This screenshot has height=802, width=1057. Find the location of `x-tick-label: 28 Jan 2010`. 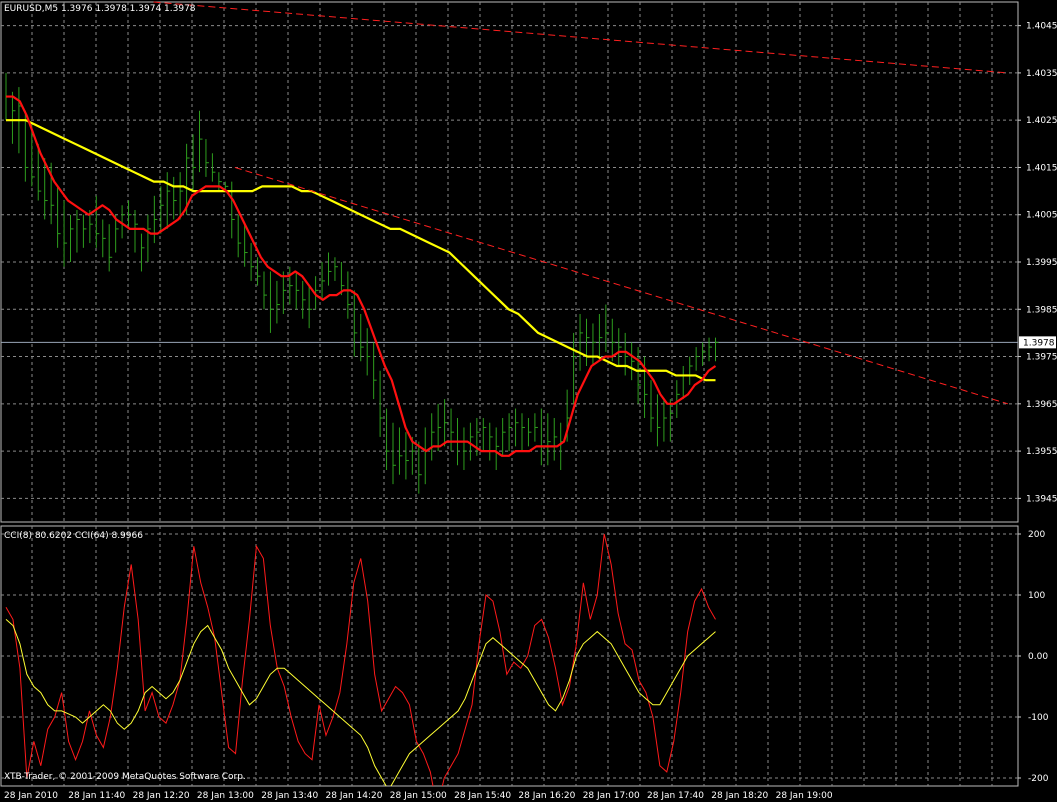

x-tick-label: 28 Jan 2010 is located at coordinates (31, 796).